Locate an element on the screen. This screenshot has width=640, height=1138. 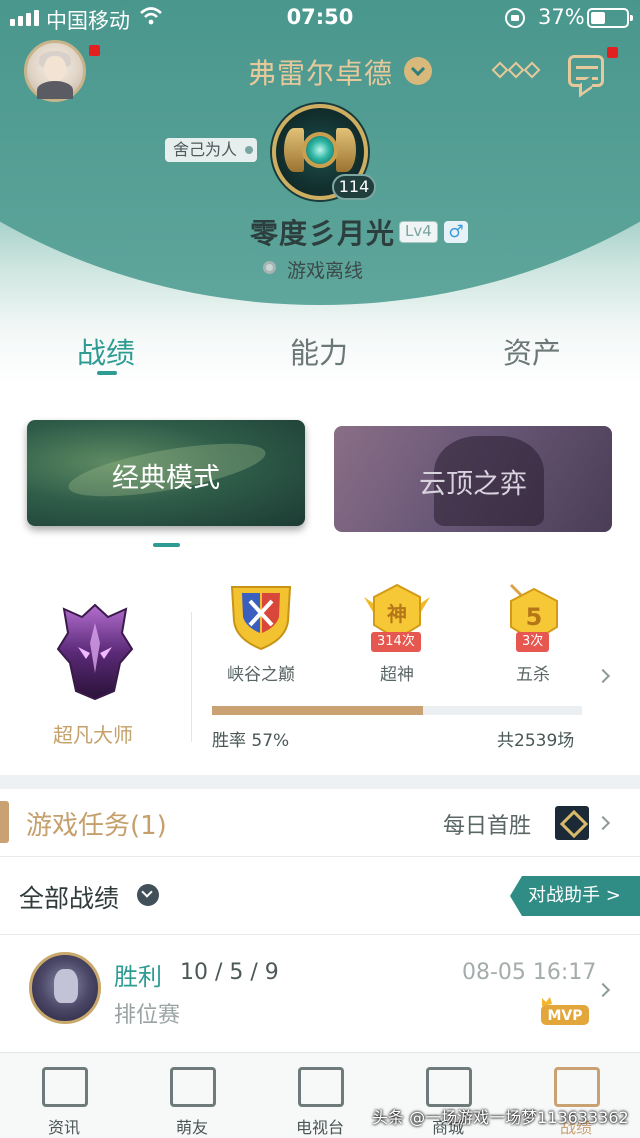
tab-assets: 资产 is located at coordinates (532, 351).